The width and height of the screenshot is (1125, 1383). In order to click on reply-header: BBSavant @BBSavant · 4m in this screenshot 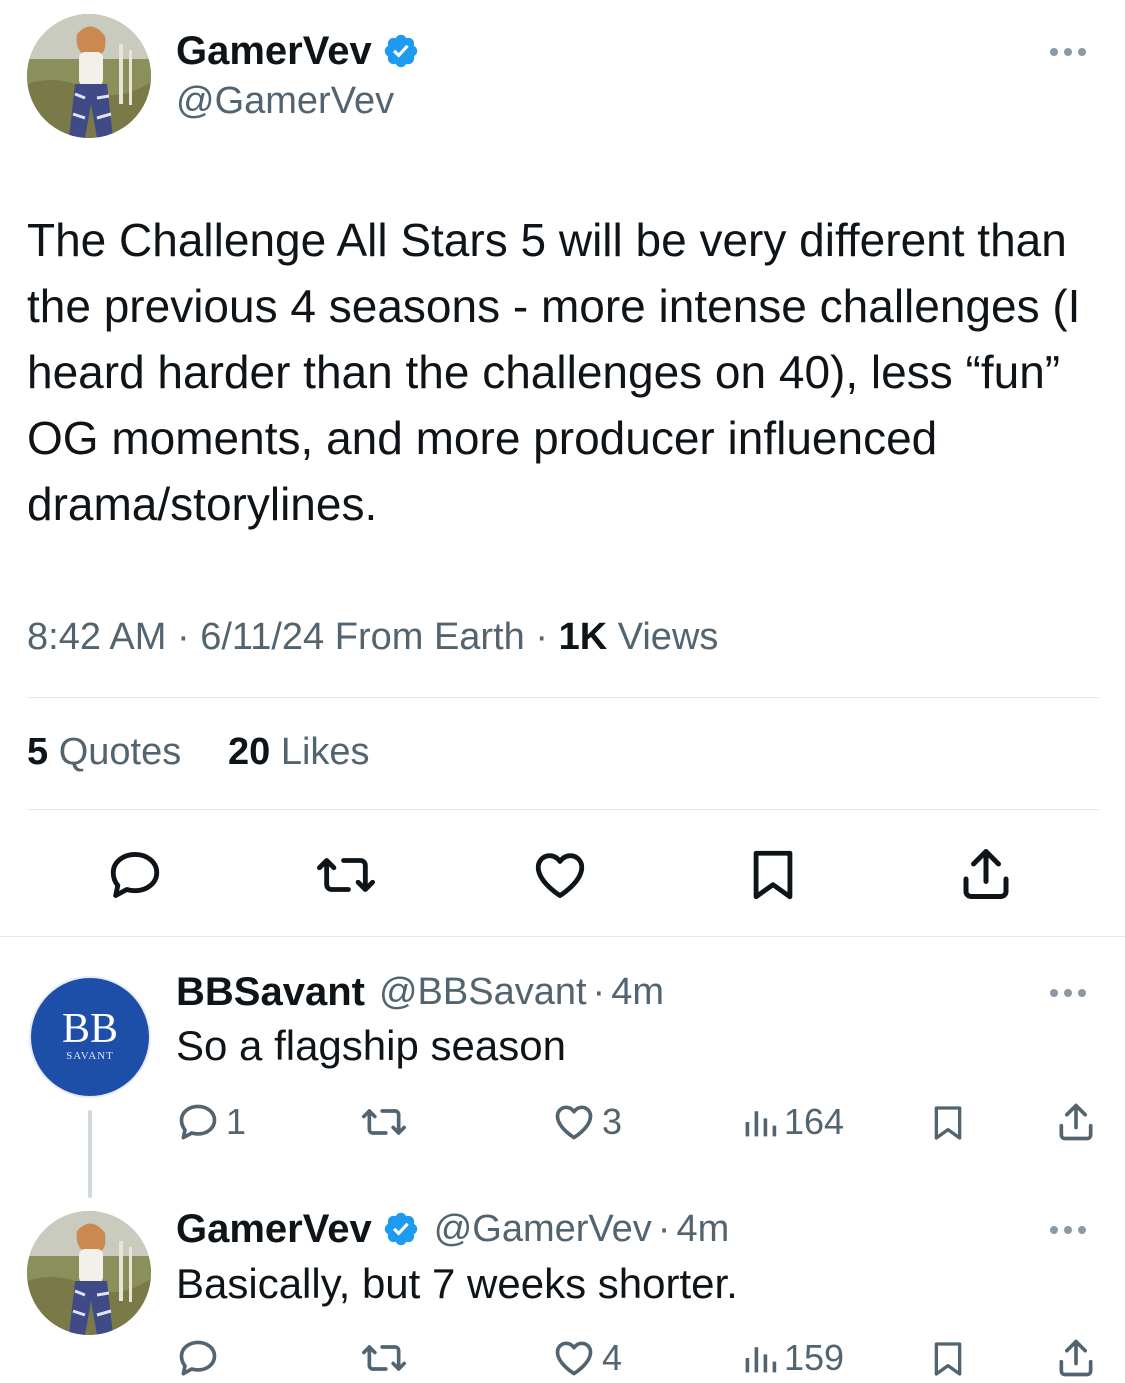, I will do `click(420, 992)`.